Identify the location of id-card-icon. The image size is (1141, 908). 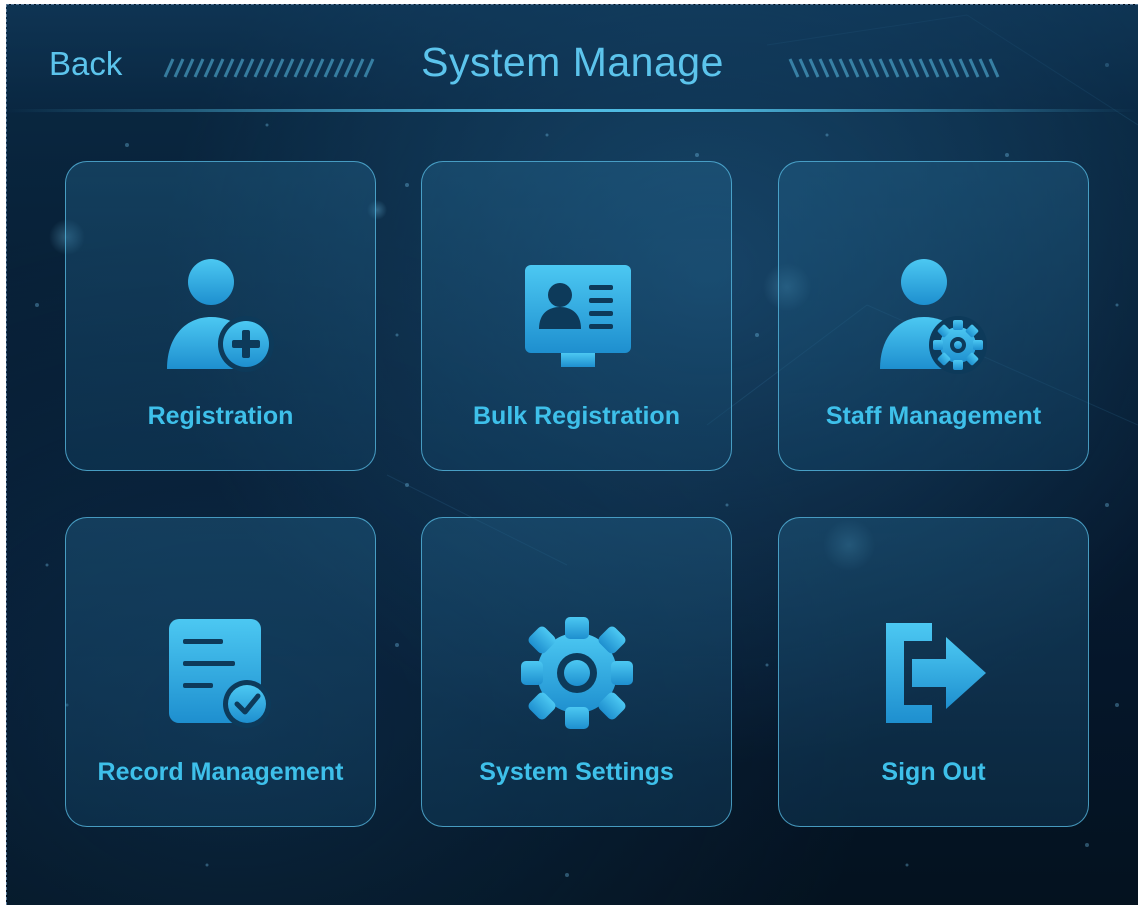
(578, 316).